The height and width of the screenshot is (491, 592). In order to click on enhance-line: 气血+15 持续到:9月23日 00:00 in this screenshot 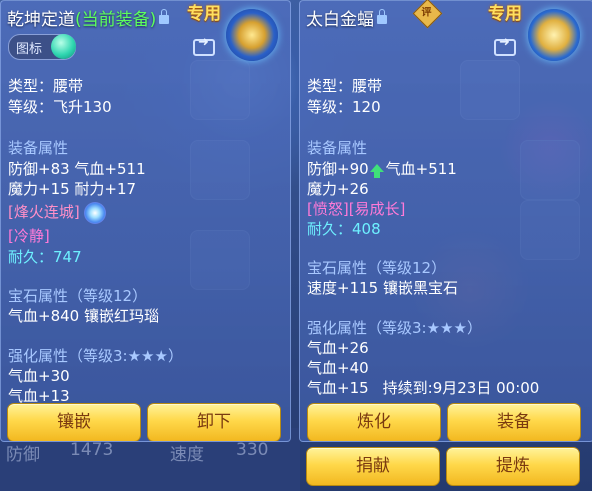, I will do `click(423, 387)`.